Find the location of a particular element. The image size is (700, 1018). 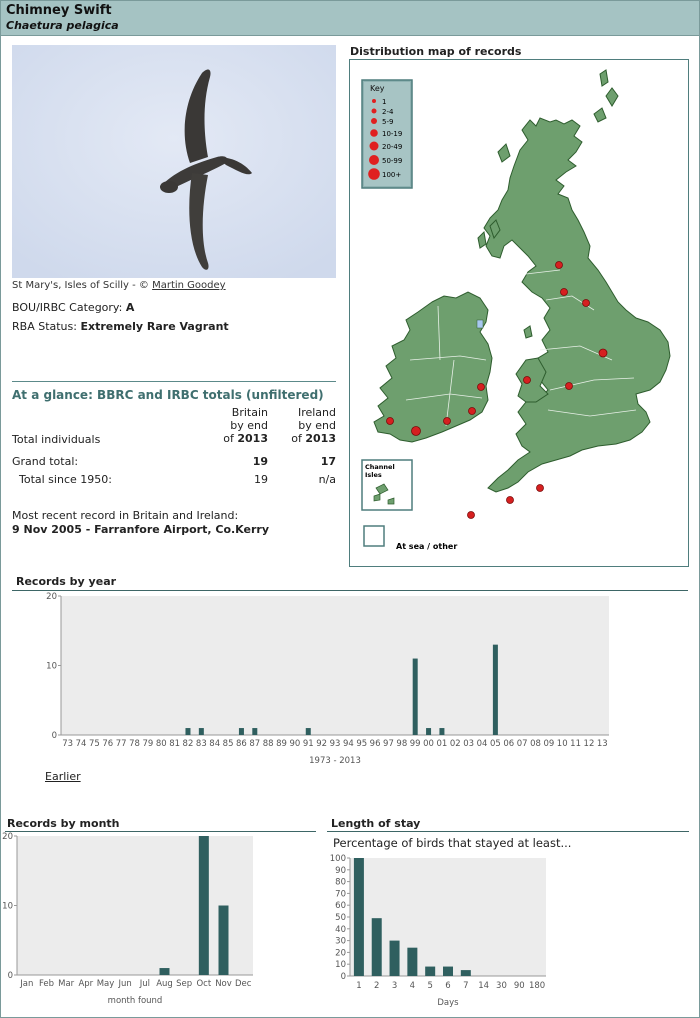

key-item-3: 5-9 is located at coordinates (387, 122).